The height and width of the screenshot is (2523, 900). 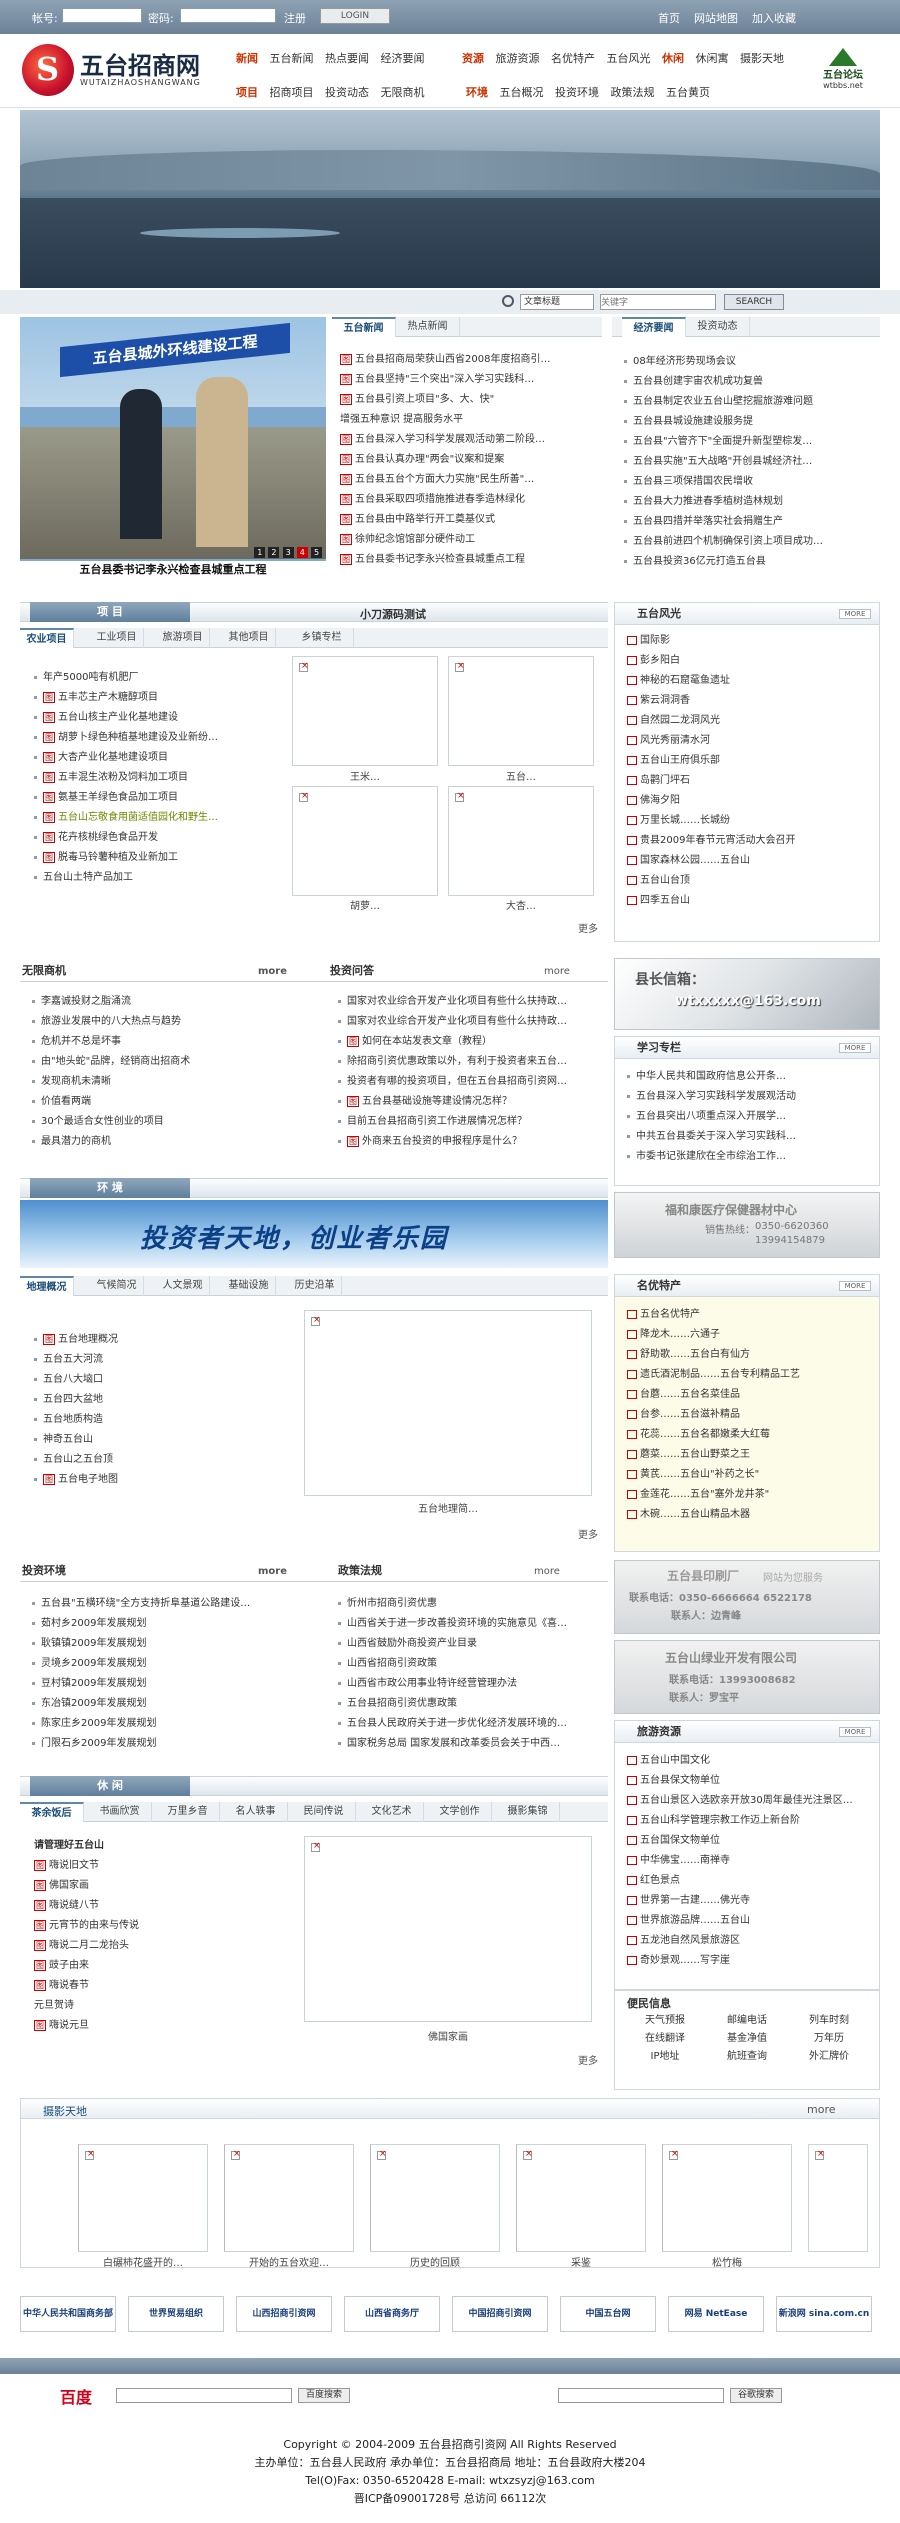 What do you see at coordinates (249, 638) in the screenshot?
I see `tab-other-projects: 其他项目` at bounding box center [249, 638].